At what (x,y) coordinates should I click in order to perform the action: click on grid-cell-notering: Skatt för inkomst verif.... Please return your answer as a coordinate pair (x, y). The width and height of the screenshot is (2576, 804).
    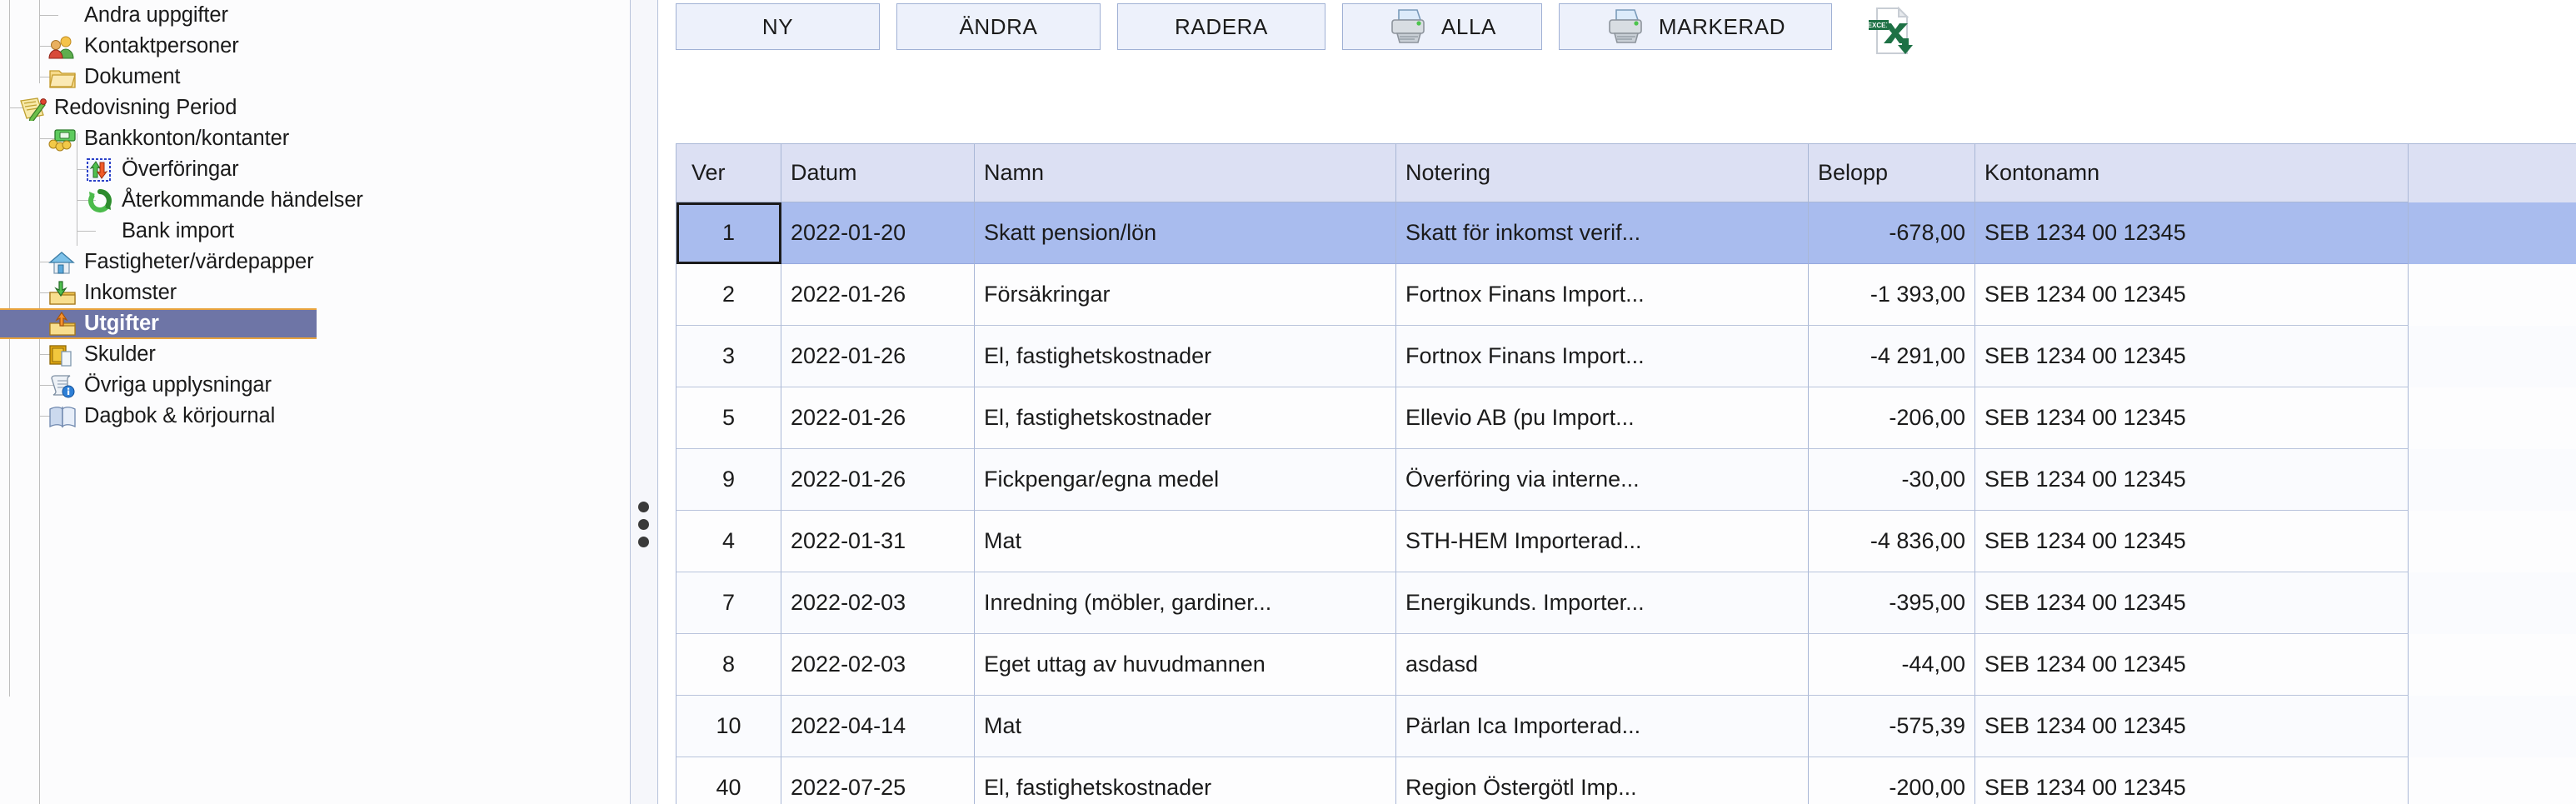
    Looking at the image, I should click on (1602, 233).